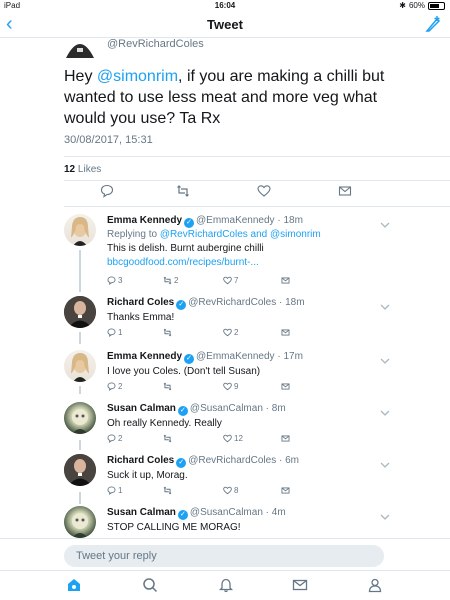 Image resolution: width=450 pixels, height=600 pixels. I want to click on reply-bar: Tweet your reply, so click(225, 554).